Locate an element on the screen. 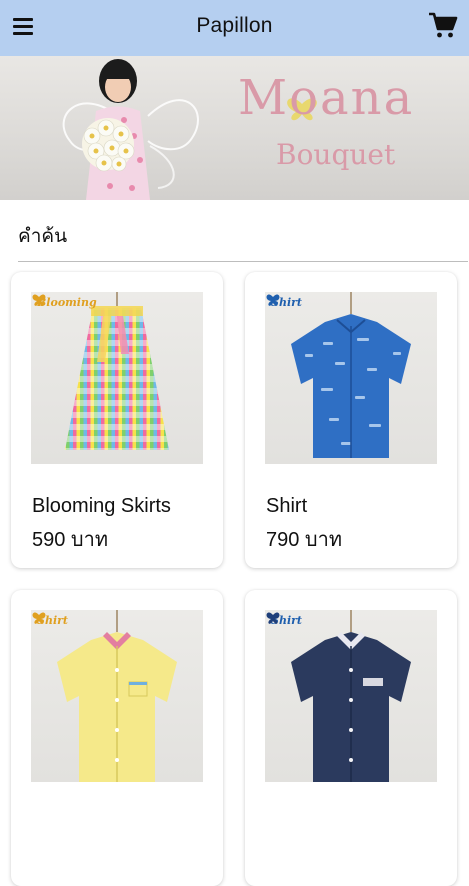  product-price: 790 บาท is located at coordinates (304, 540).